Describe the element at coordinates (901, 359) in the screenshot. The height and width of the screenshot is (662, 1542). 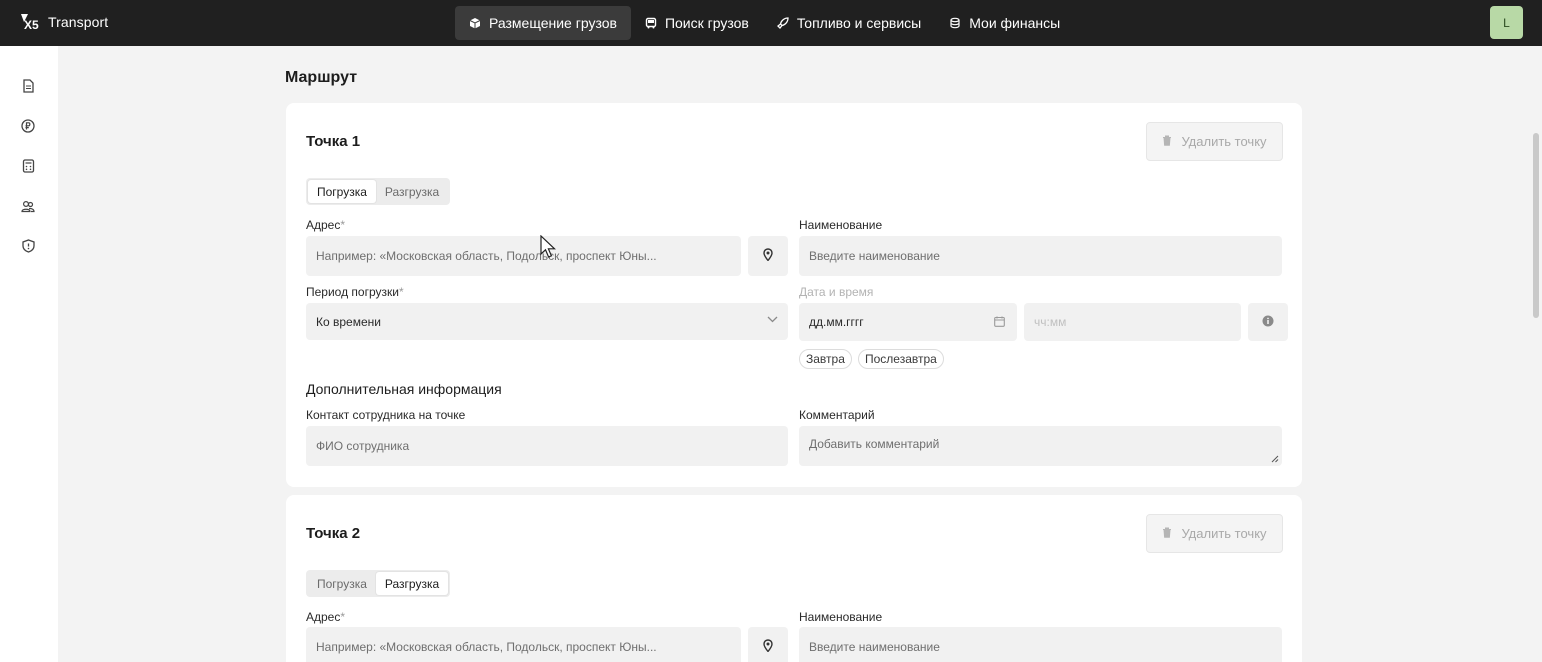
I see `chip-day-after-tomorrow: Послезавтра` at that location.